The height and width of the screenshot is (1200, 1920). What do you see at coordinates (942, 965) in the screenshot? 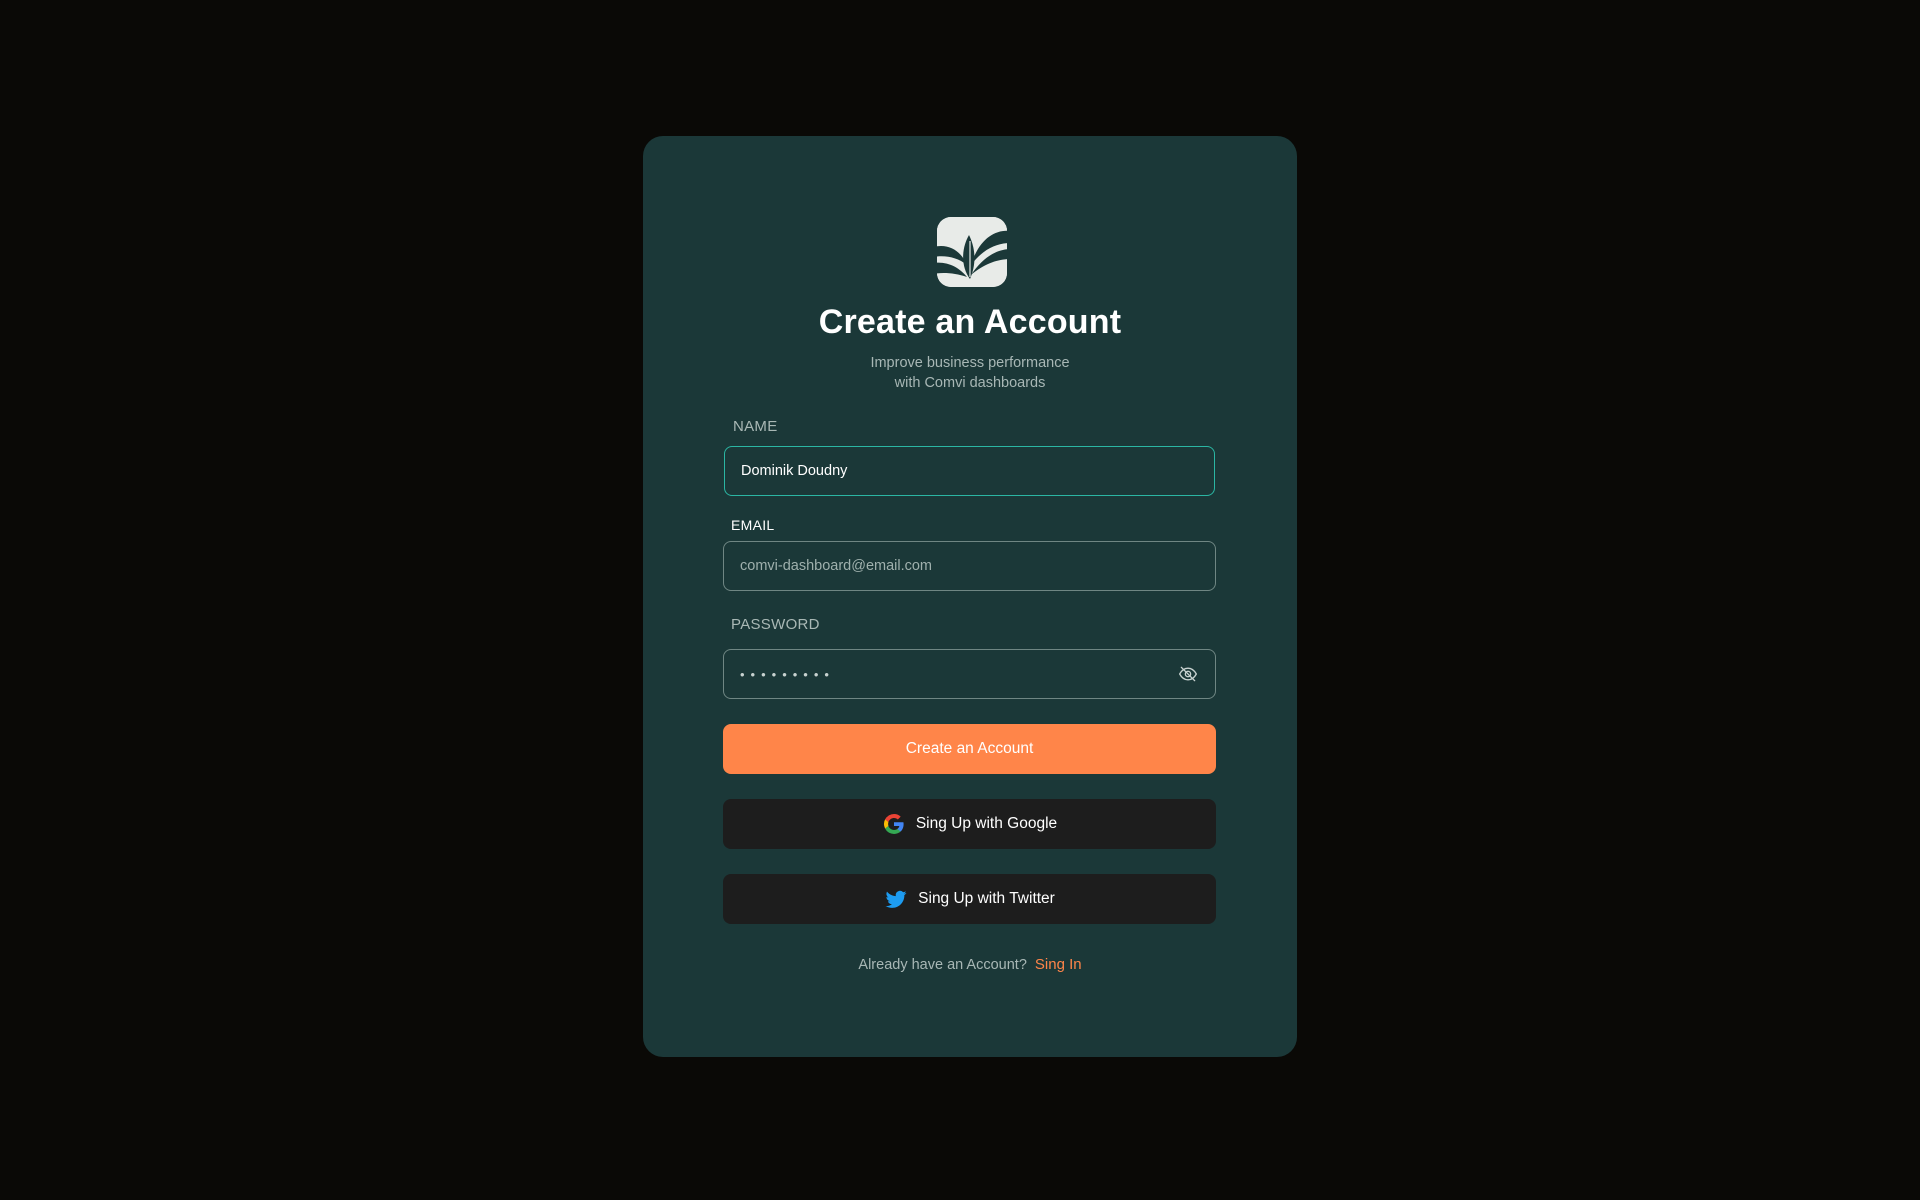
I see `signin-prompt-text: Already have an Account?` at bounding box center [942, 965].